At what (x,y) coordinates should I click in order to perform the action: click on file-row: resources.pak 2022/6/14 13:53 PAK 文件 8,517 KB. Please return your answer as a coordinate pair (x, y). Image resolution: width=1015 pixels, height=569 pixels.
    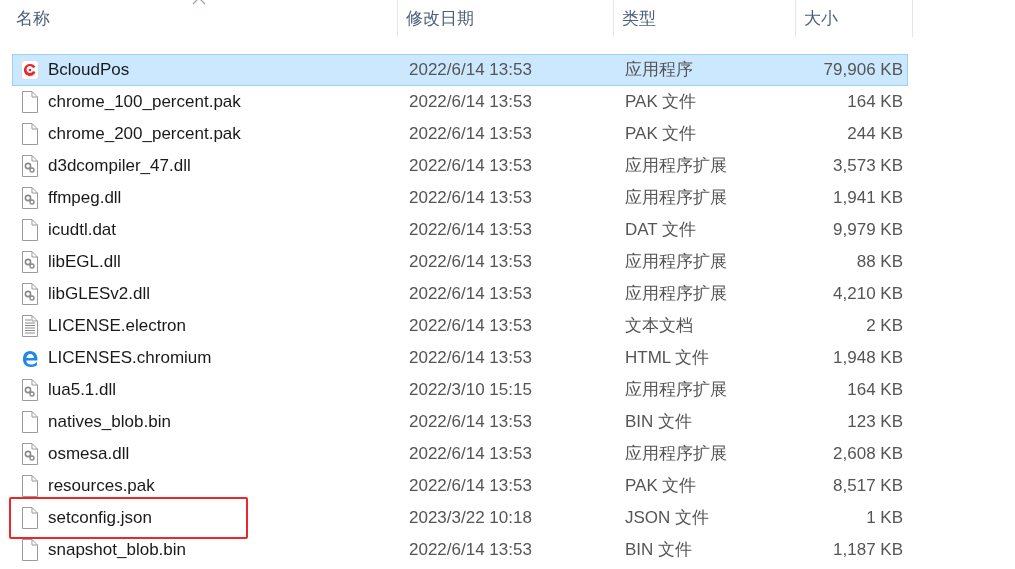
    Looking at the image, I should click on (460, 486).